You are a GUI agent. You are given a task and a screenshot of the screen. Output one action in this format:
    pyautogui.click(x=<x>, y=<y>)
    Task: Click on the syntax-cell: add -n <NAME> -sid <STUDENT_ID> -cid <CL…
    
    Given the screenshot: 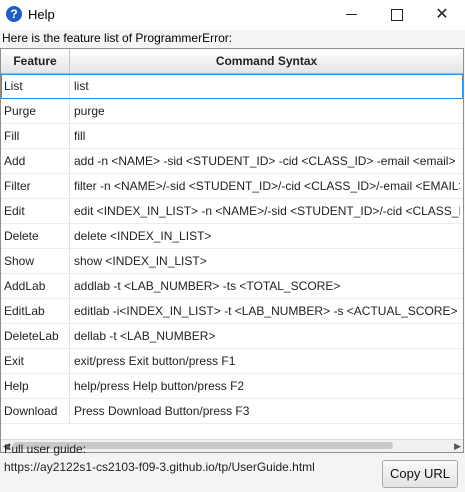 What is the action you would take?
    pyautogui.click(x=265, y=161)
    